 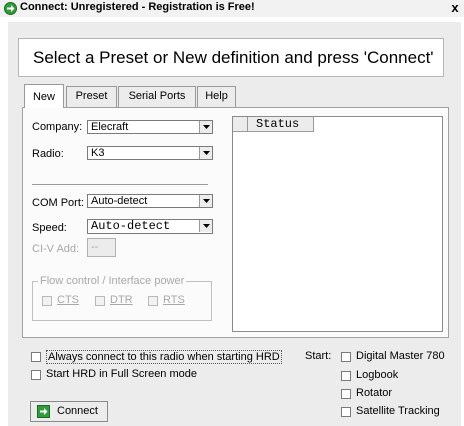 What do you see at coordinates (10, 8) in the screenshot?
I see `app-arrow-icon` at bounding box center [10, 8].